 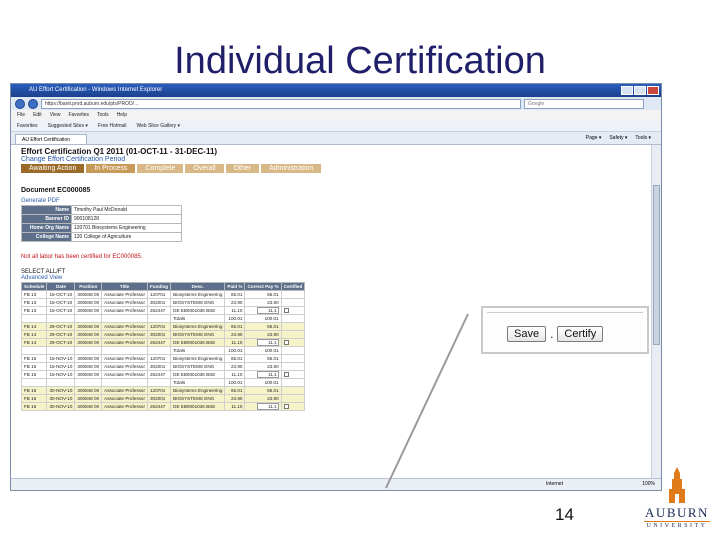 What do you see at coordinates (580, 333) in the screenshot?
I see `certify-button: Certify` at bounding box center [580, 333].